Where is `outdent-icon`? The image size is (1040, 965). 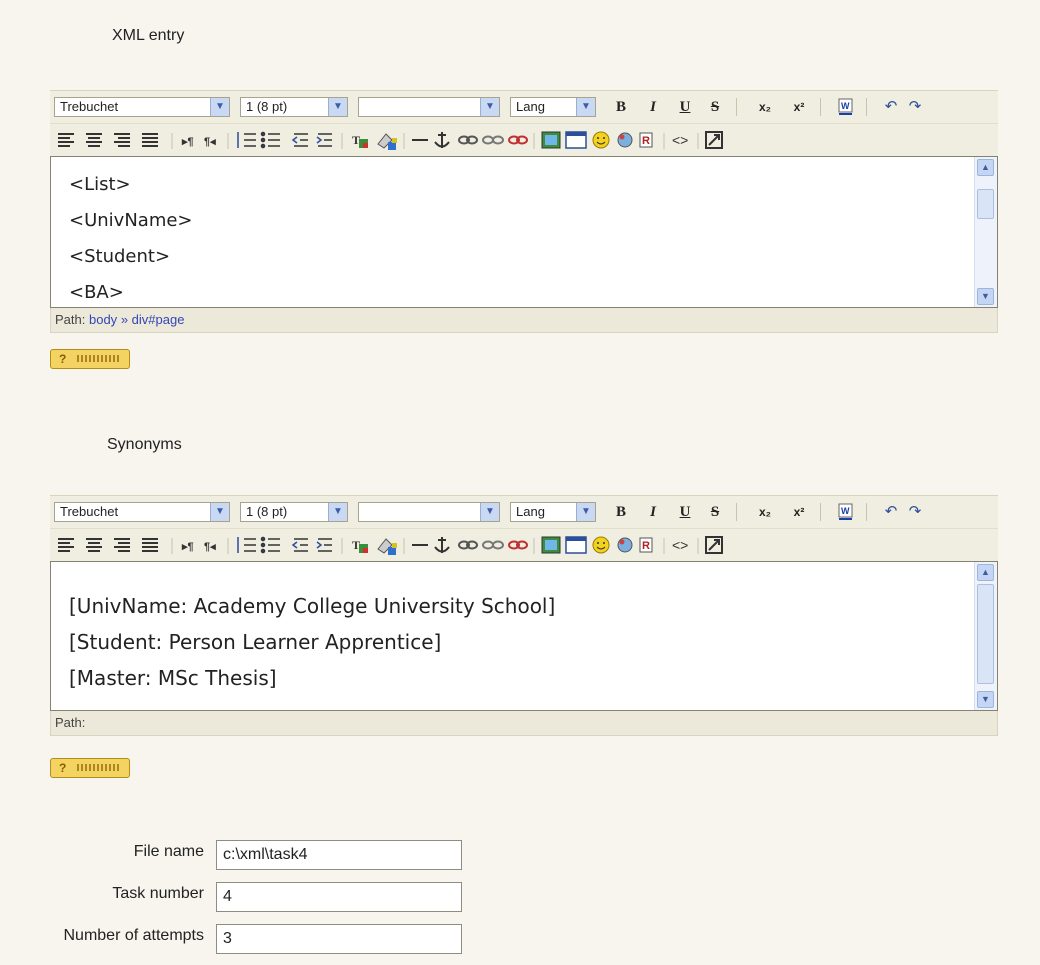
outdent-icon is located at coordinates (299, 545).